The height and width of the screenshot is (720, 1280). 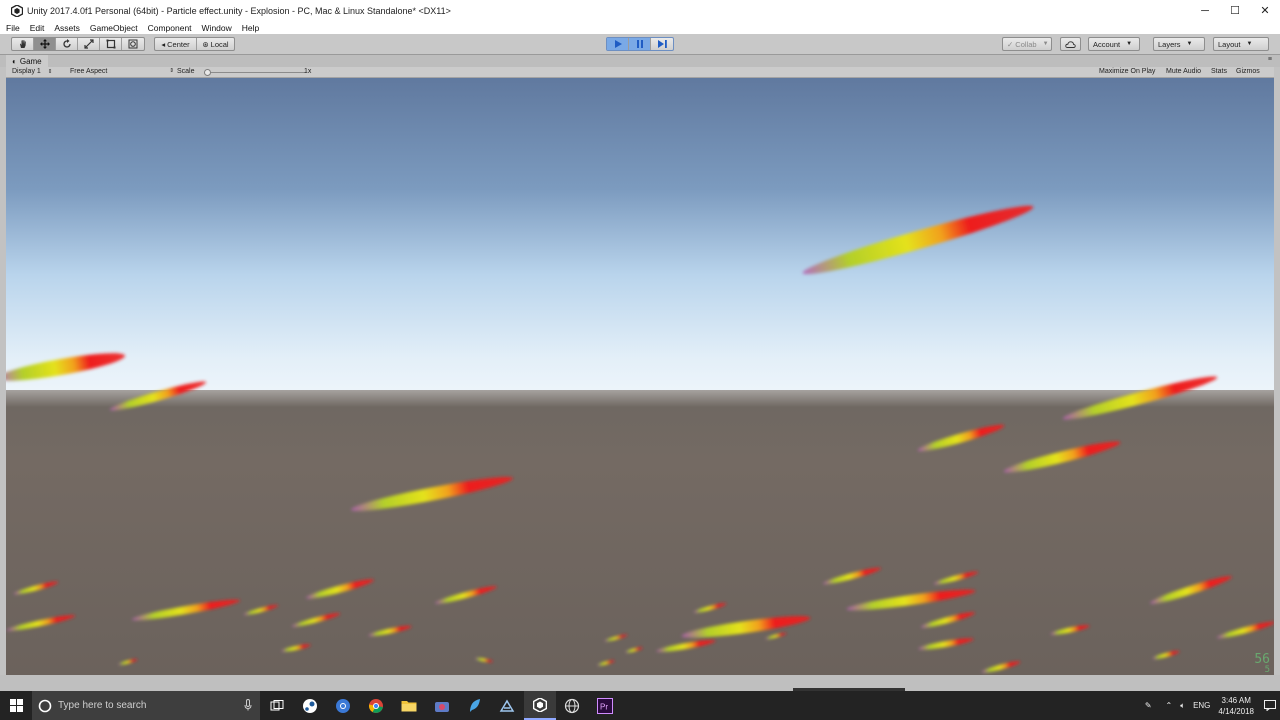 I want to click on panel-menu-icon: ≡, so click(x=1270, y=59).